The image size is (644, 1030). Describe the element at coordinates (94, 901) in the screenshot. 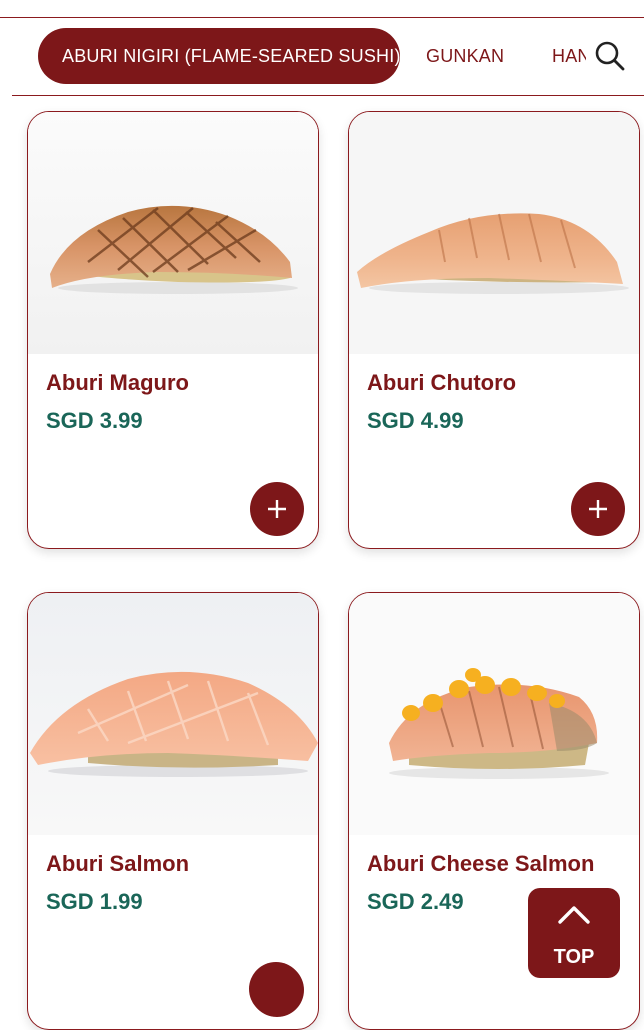

I see `product-price: SGD 1.99` at that location.